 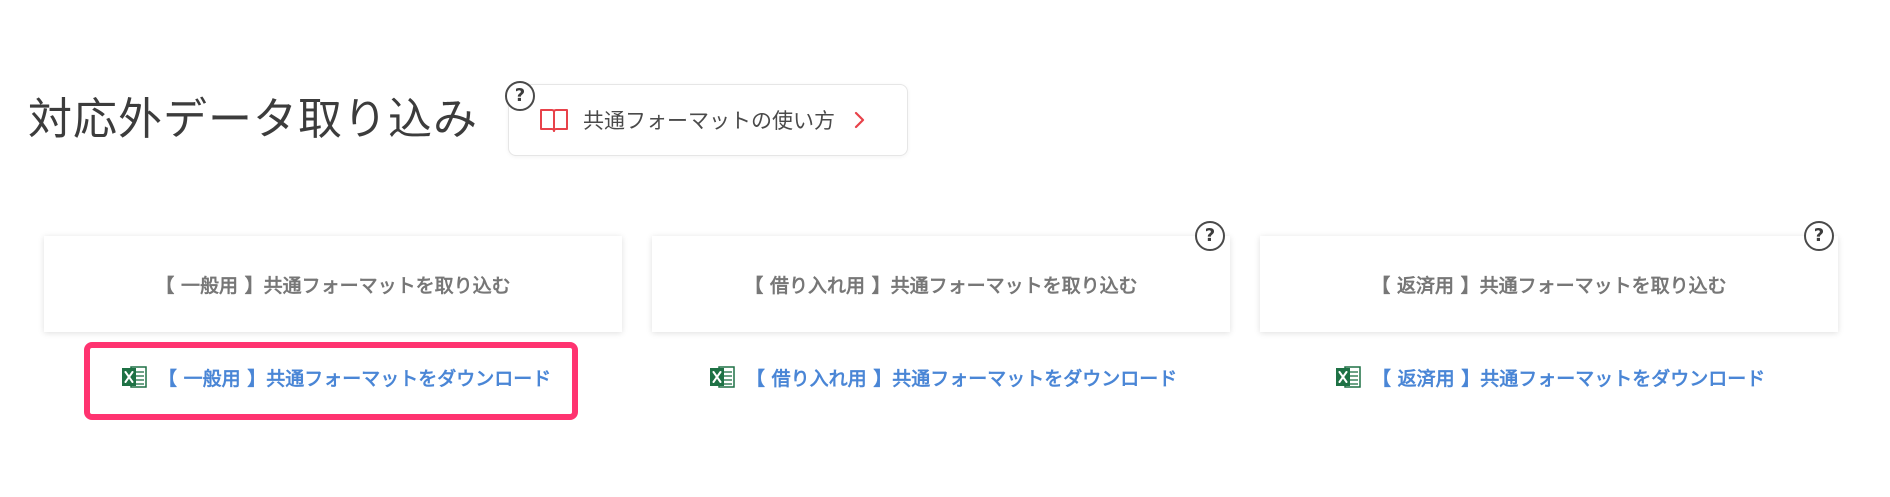 I want to click on import-repayment-card: 【 返済用 】共通フォーマットを取り込む, so click(x=1549, y=284).